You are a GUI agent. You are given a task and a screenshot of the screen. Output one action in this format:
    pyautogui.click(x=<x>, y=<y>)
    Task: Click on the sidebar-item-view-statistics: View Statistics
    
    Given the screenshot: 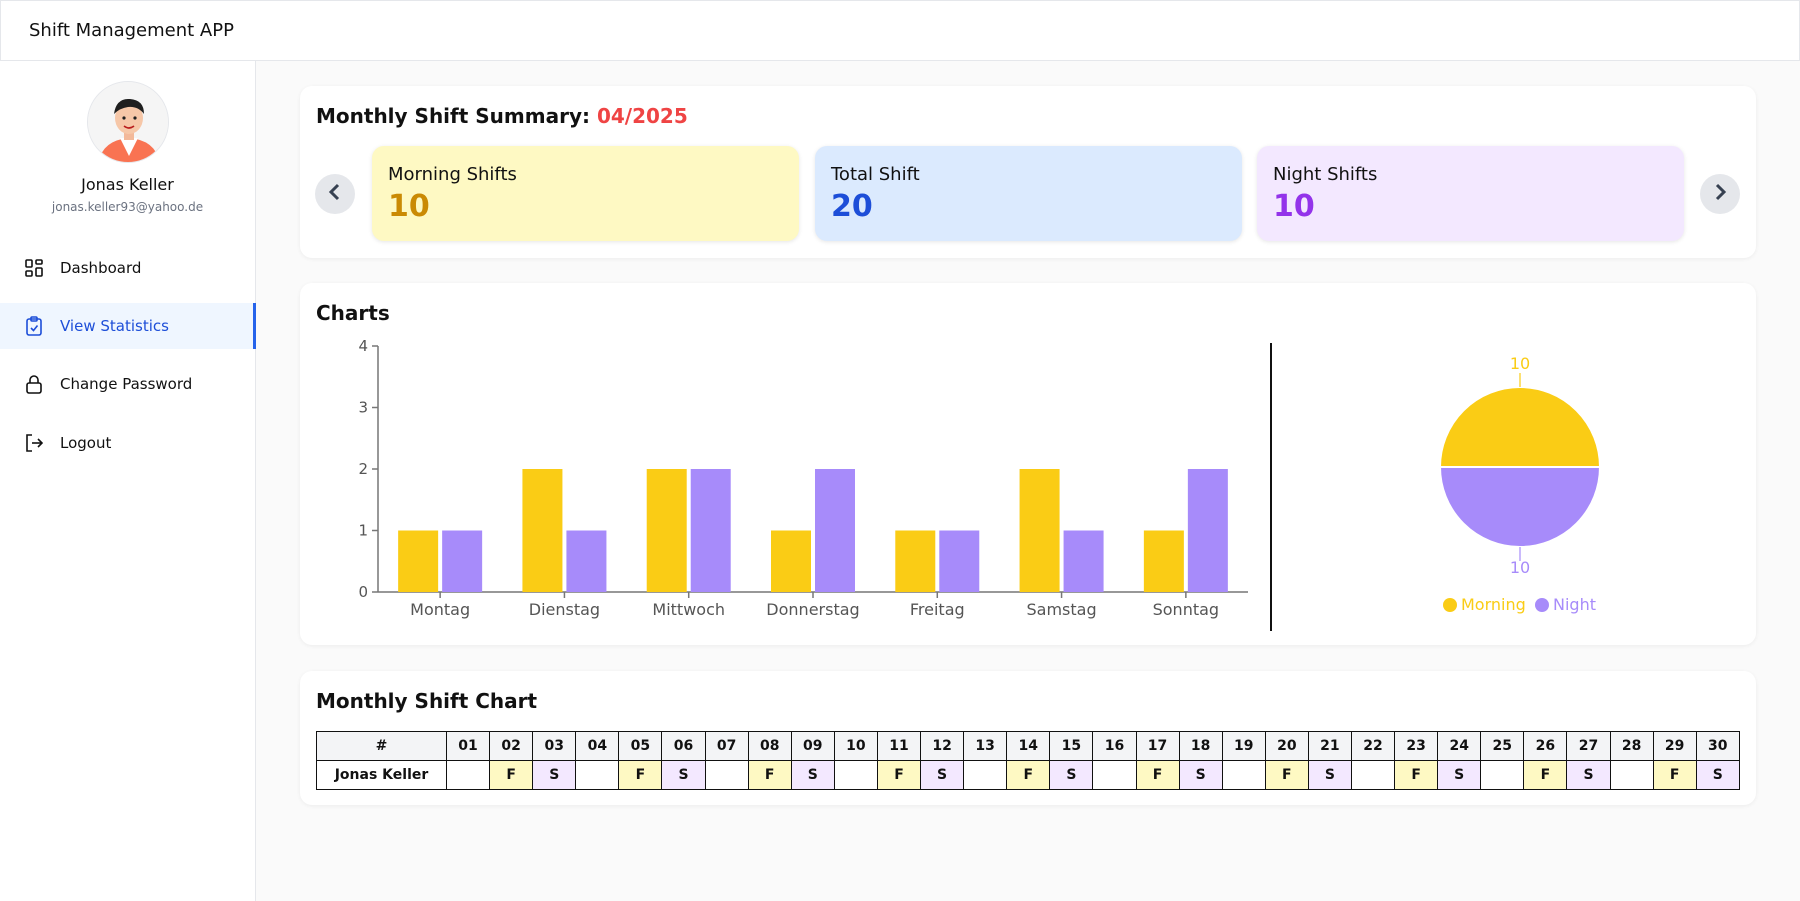 What is the action you would take?
    pyautogui.click(x=128, y=326)
    